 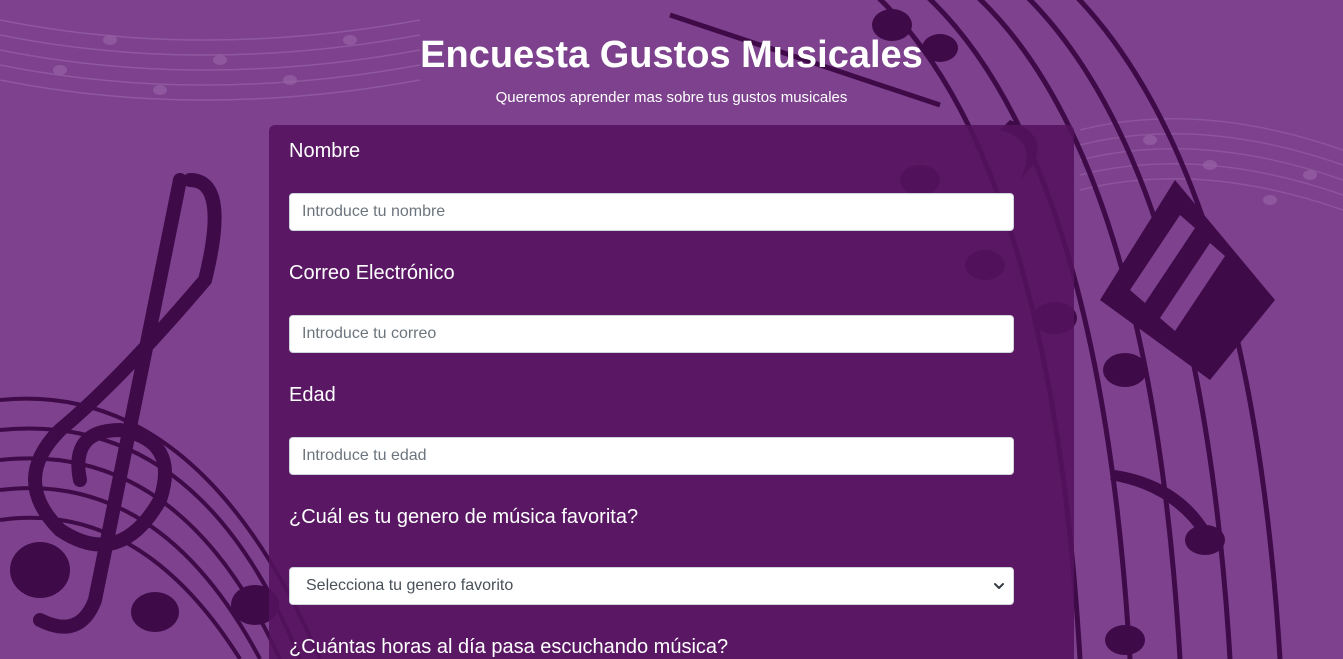 What do you see at coordinates (312, 395) in the screenshot?
I see `age-label: Edad` at bounding box center [312, 395].